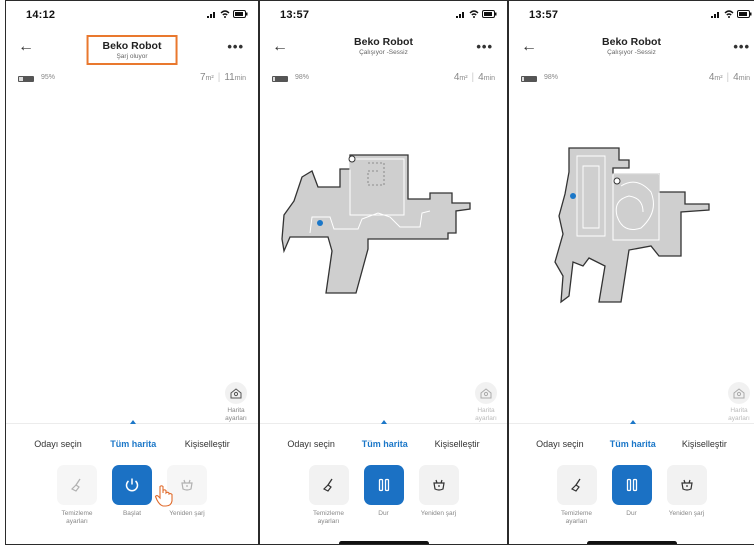 The height and width of the screenshot is (545, 754). I want to click on action-buttons: Temizleme ayarları Başlat Yeniden şarj, so click(132, 495).